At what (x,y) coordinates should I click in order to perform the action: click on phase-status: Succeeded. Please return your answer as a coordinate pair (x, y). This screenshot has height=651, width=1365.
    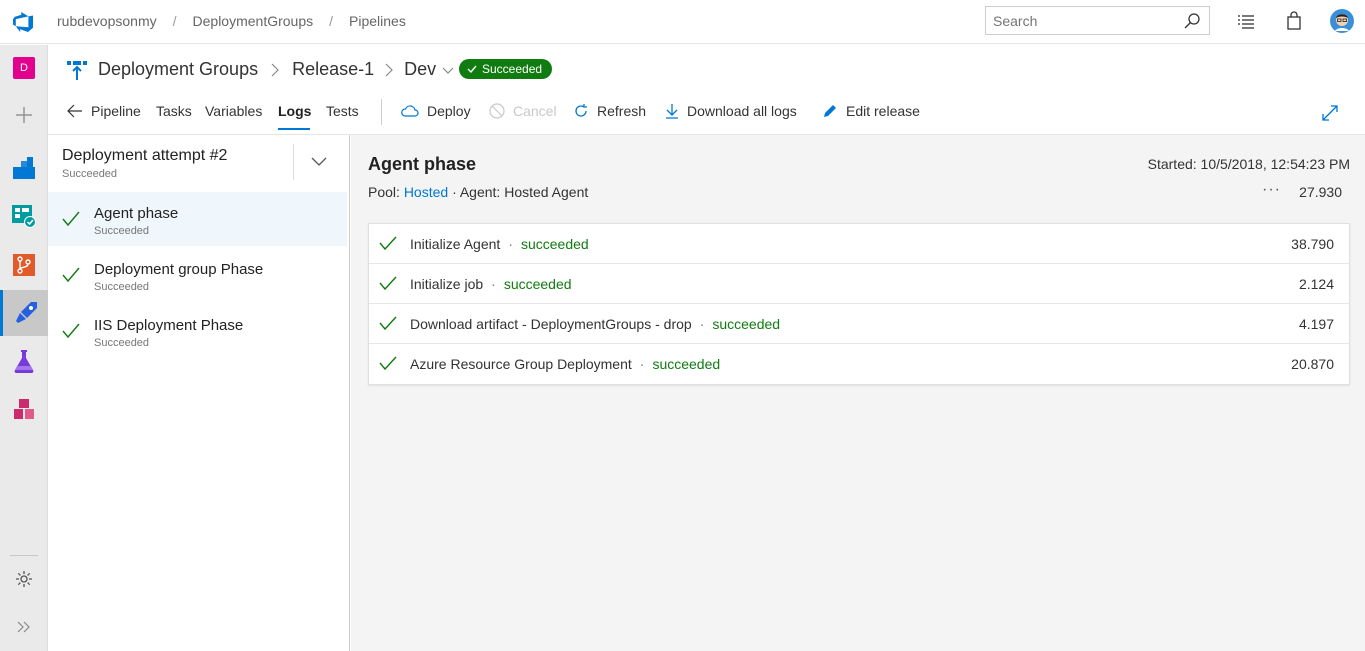
    Looking at the image, I should click on (122, 287).